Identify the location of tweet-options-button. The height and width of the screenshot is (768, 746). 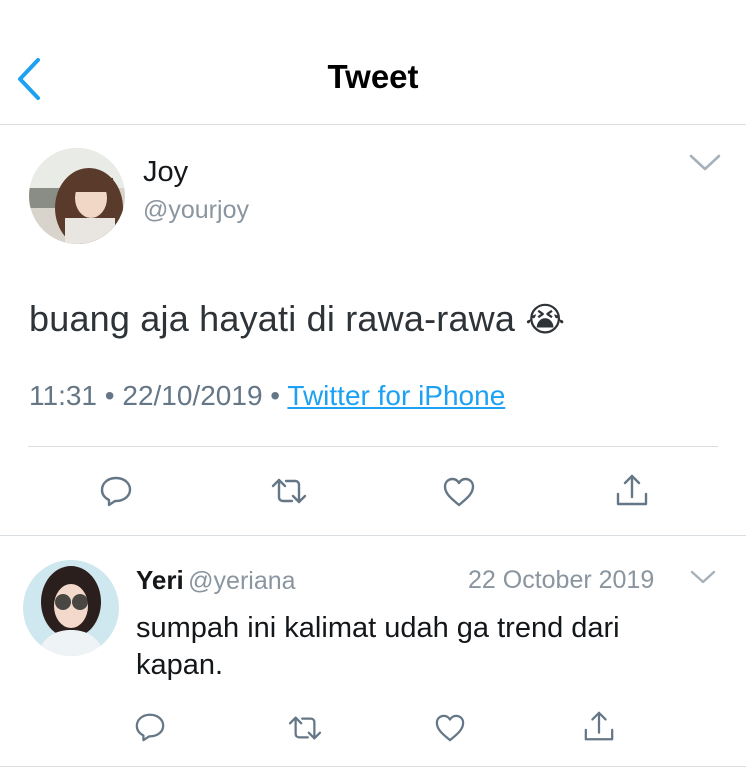
(705, 165).